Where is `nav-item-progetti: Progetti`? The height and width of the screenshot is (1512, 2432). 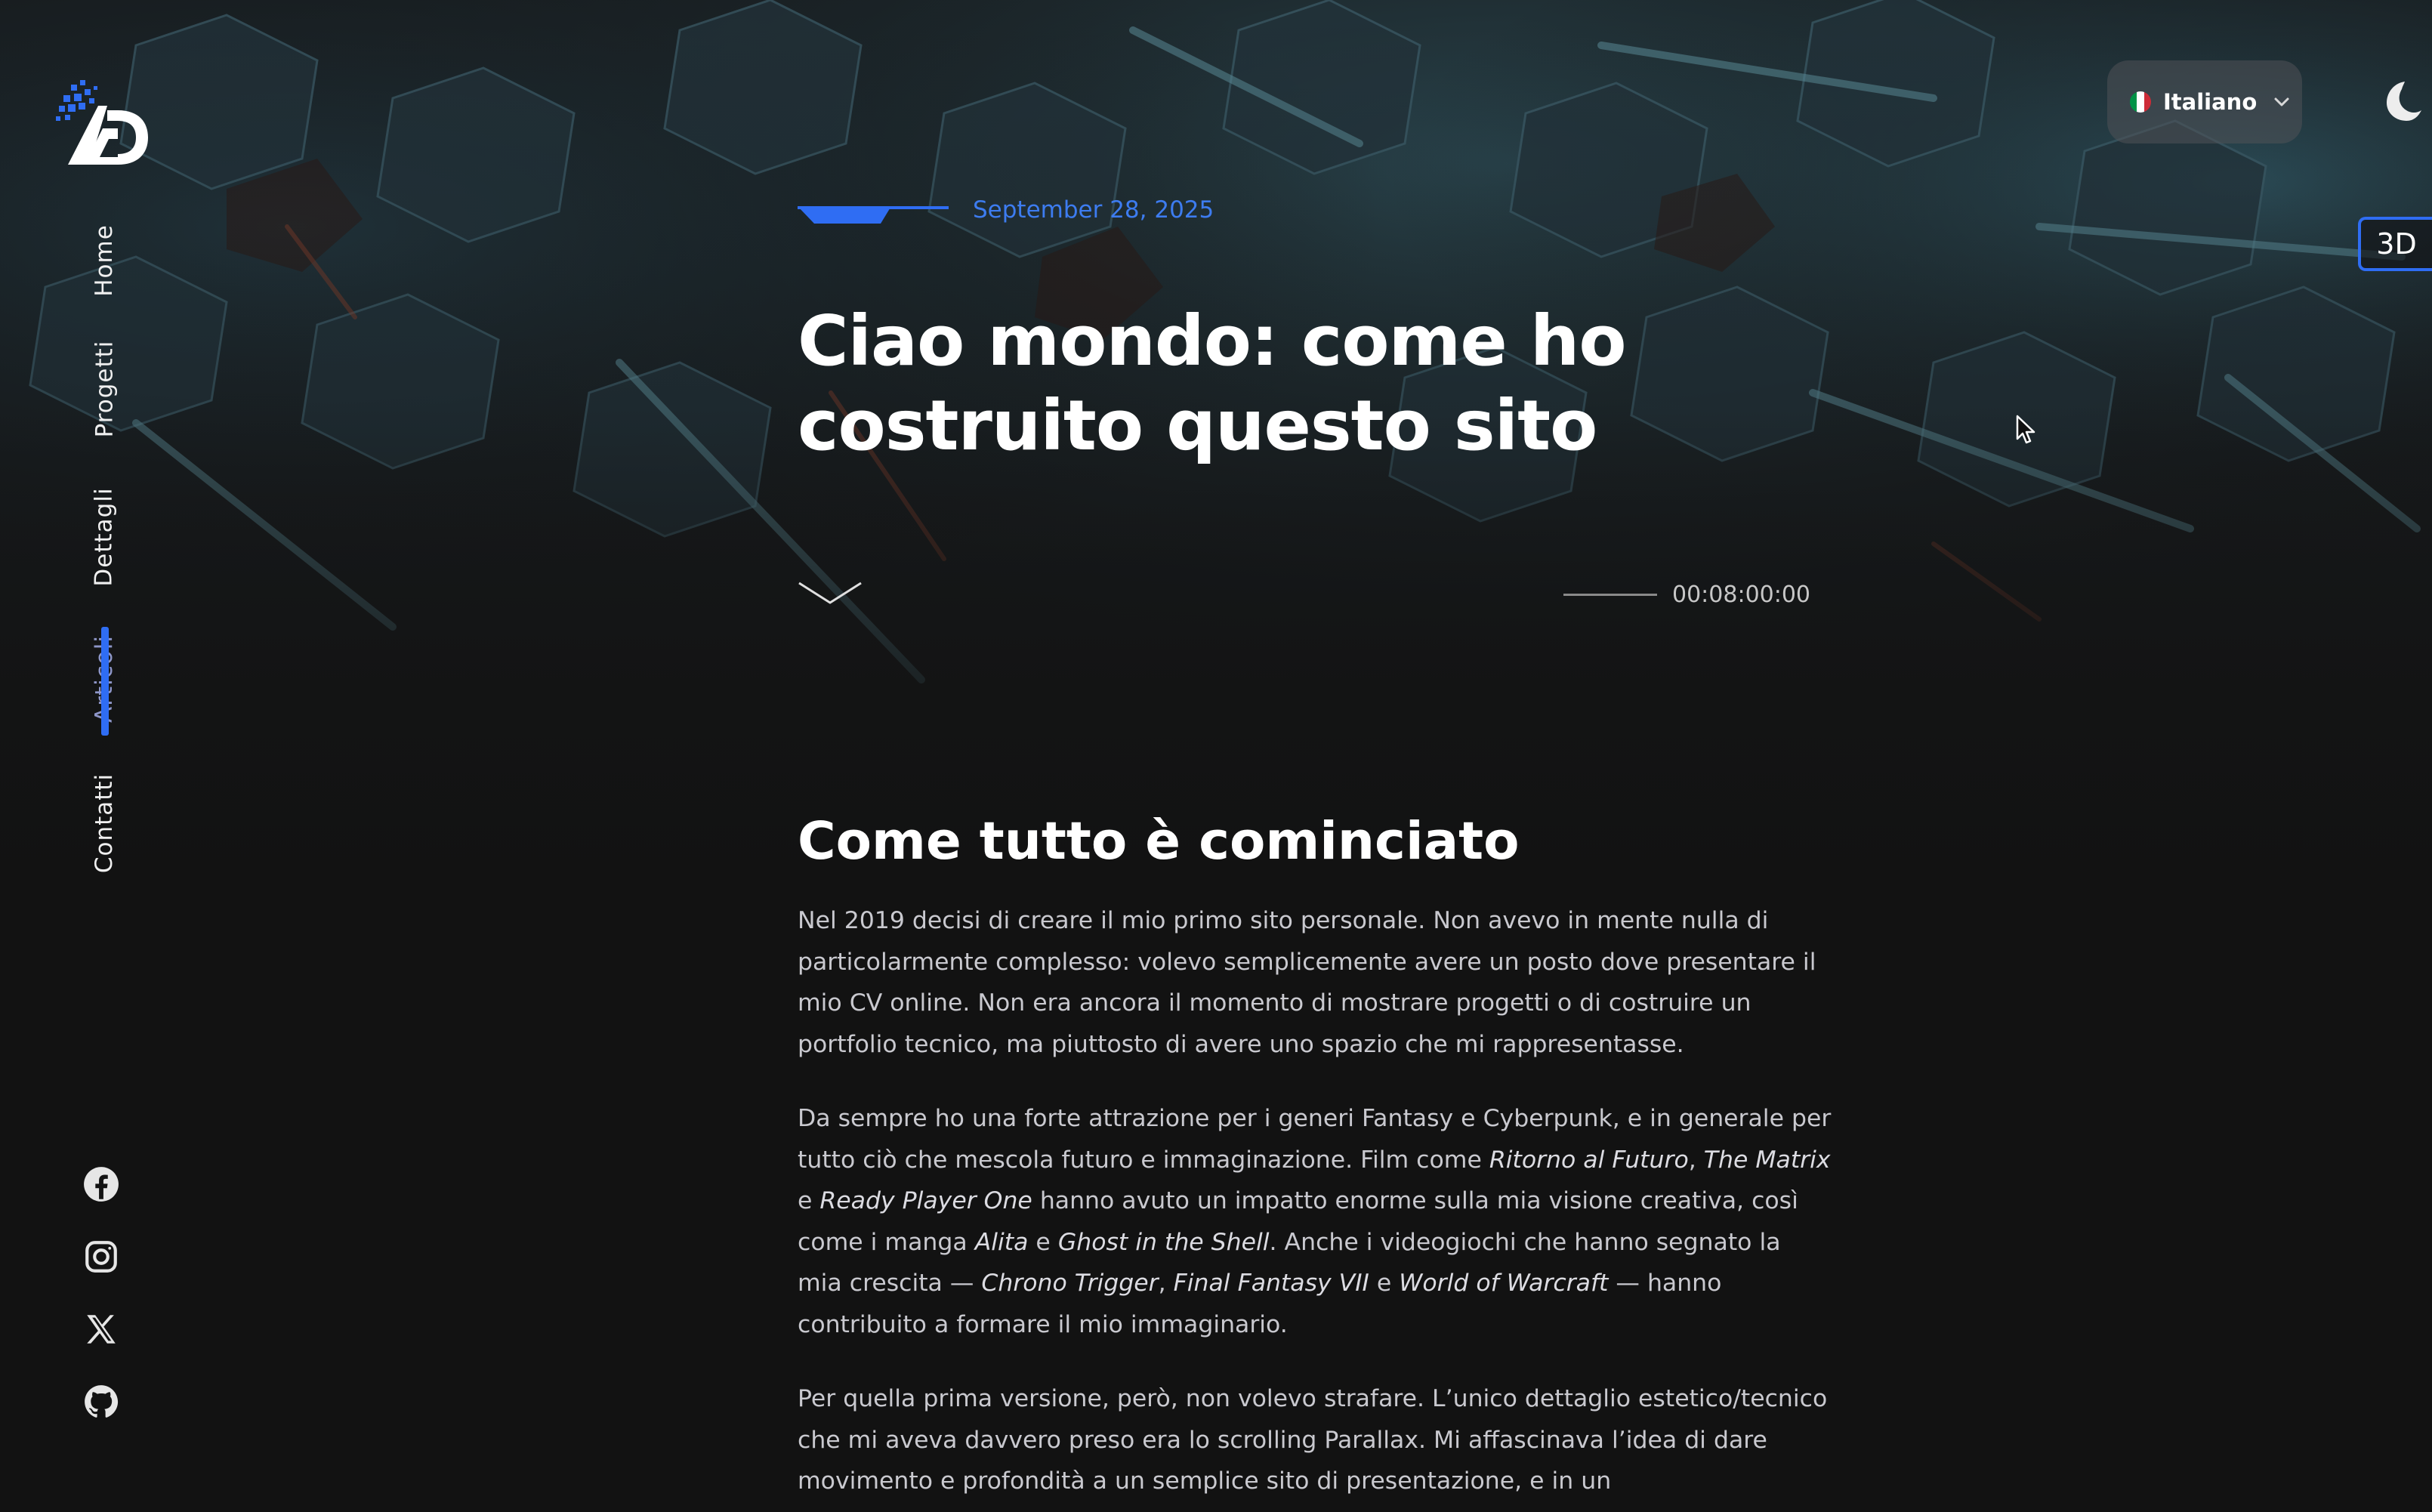 nav-item-progetti: Progetti is located at coordinates (104, 389).